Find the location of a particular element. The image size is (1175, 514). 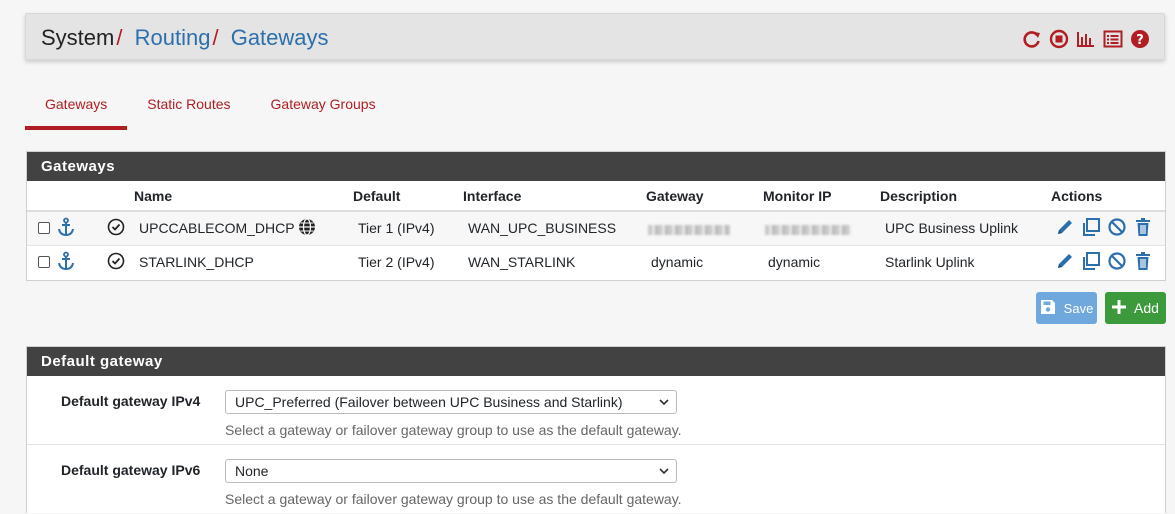

globe-icon is located at coordinates (307, 228).